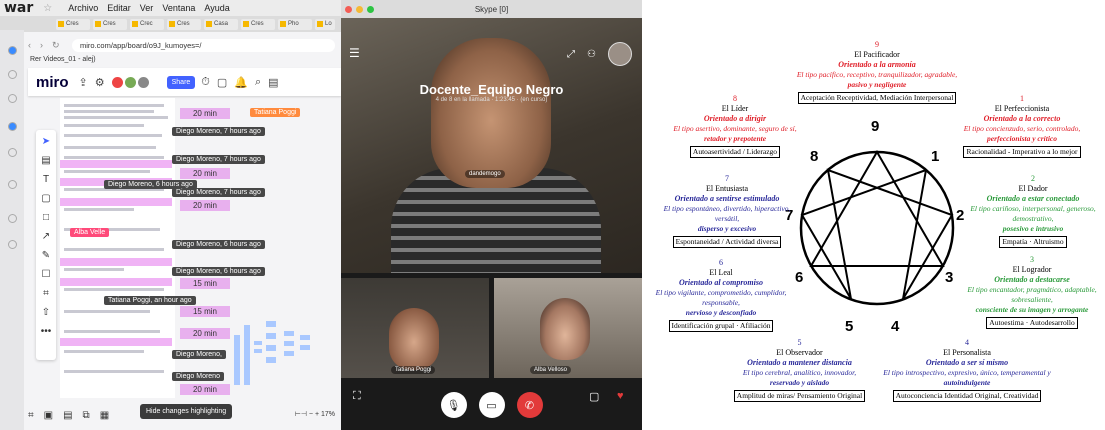 The width and height of the screenshot is (1105, 430). What do you see at coordinates (529, 405) in the screenshot?
I see `end-call-button: ✆` at bounding box center [529, 405].